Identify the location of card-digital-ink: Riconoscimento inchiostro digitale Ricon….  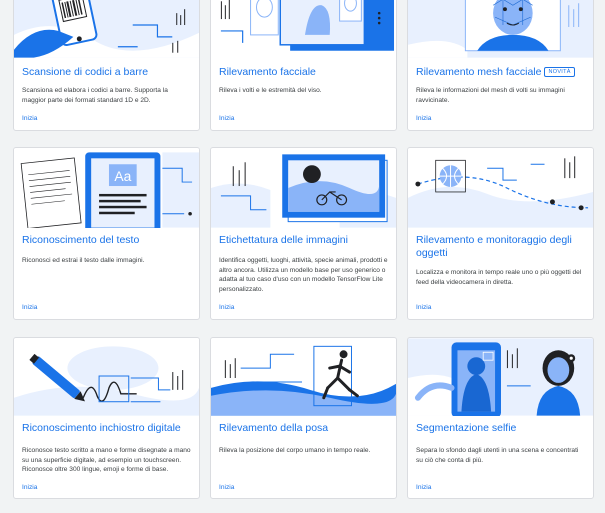
(106, 418).